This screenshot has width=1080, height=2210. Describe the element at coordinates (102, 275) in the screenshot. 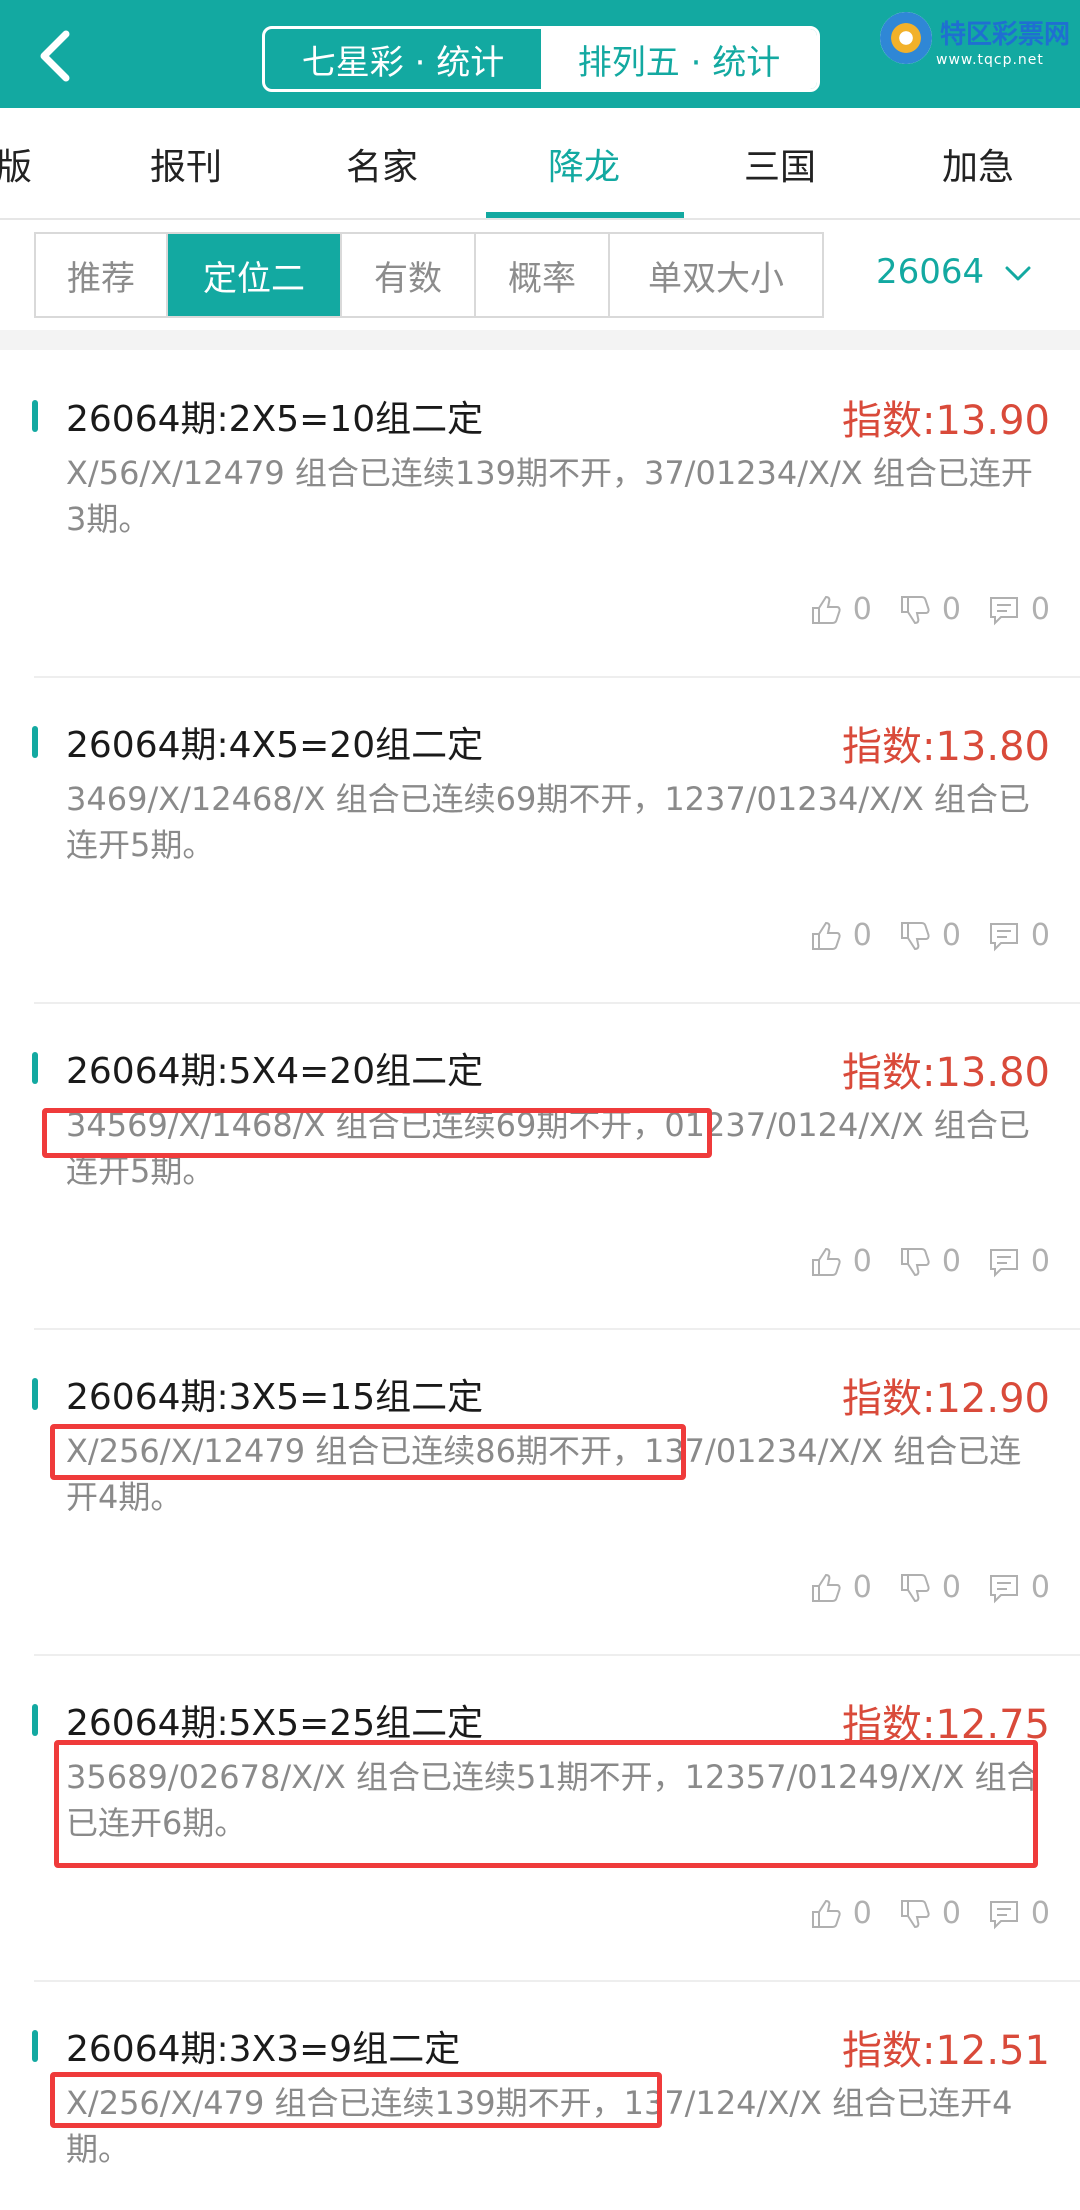

I see `filter-tuijian: 推荐` at that location.